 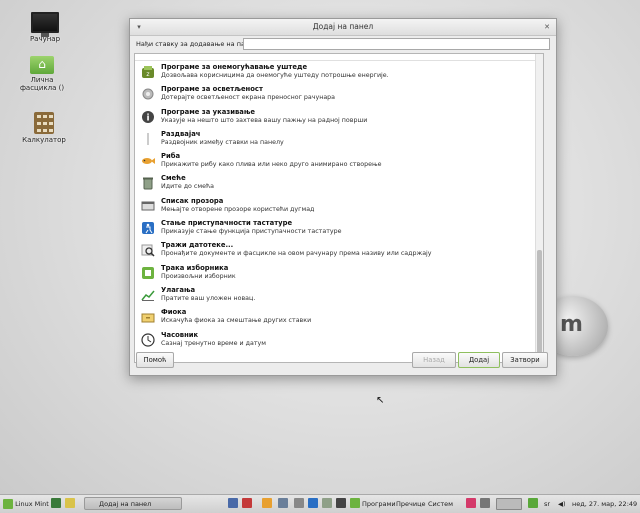 I want to click on help-button: Помоћ, so click(x=155, y=360).